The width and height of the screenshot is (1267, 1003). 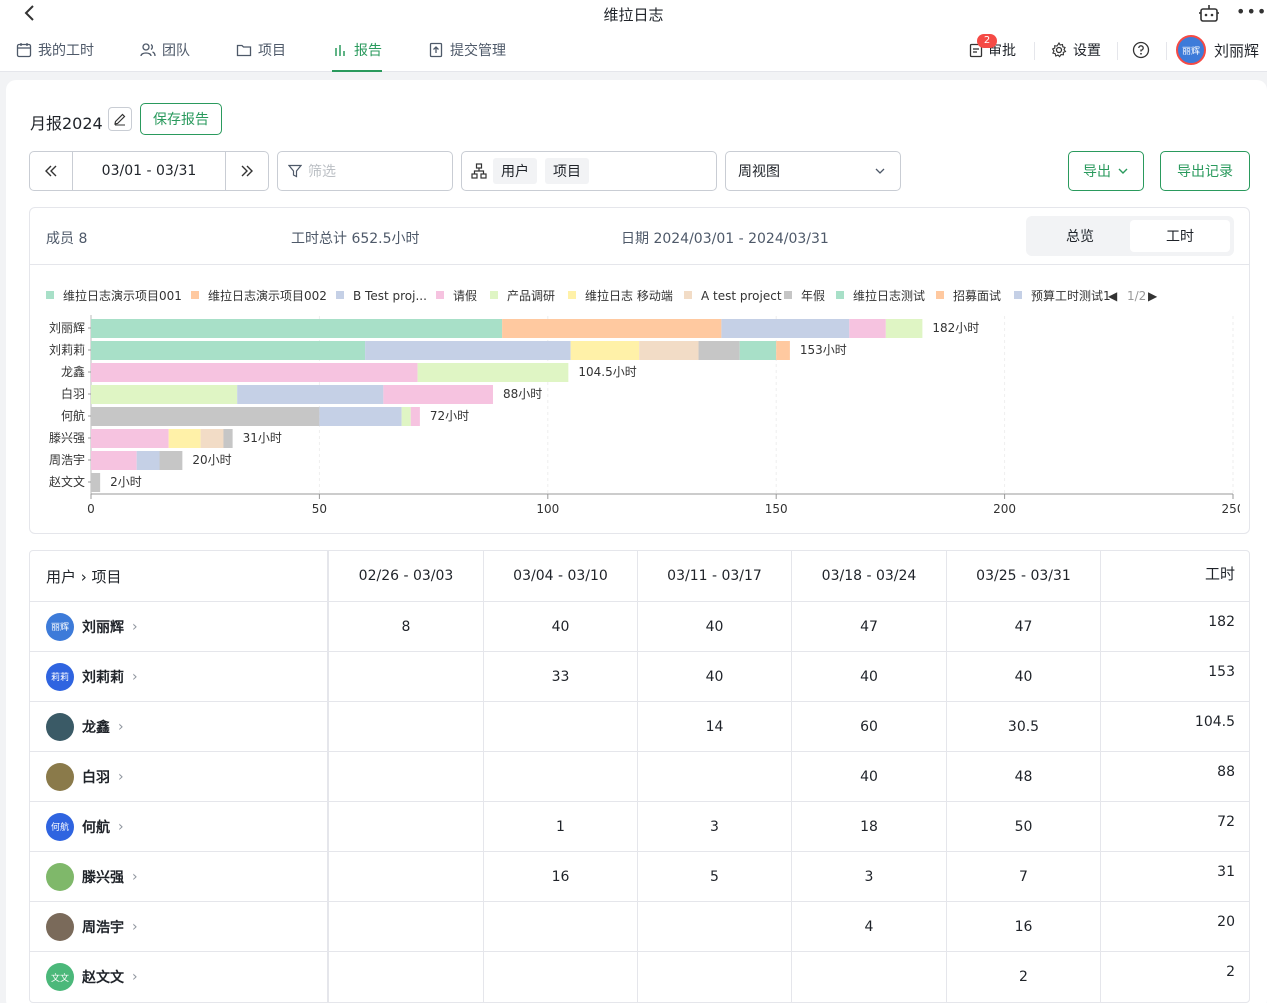 What do you see at coordinates (365, 171) in the screenshot?
I see `filter-input: 筛选` at bounding box center [365, 171].